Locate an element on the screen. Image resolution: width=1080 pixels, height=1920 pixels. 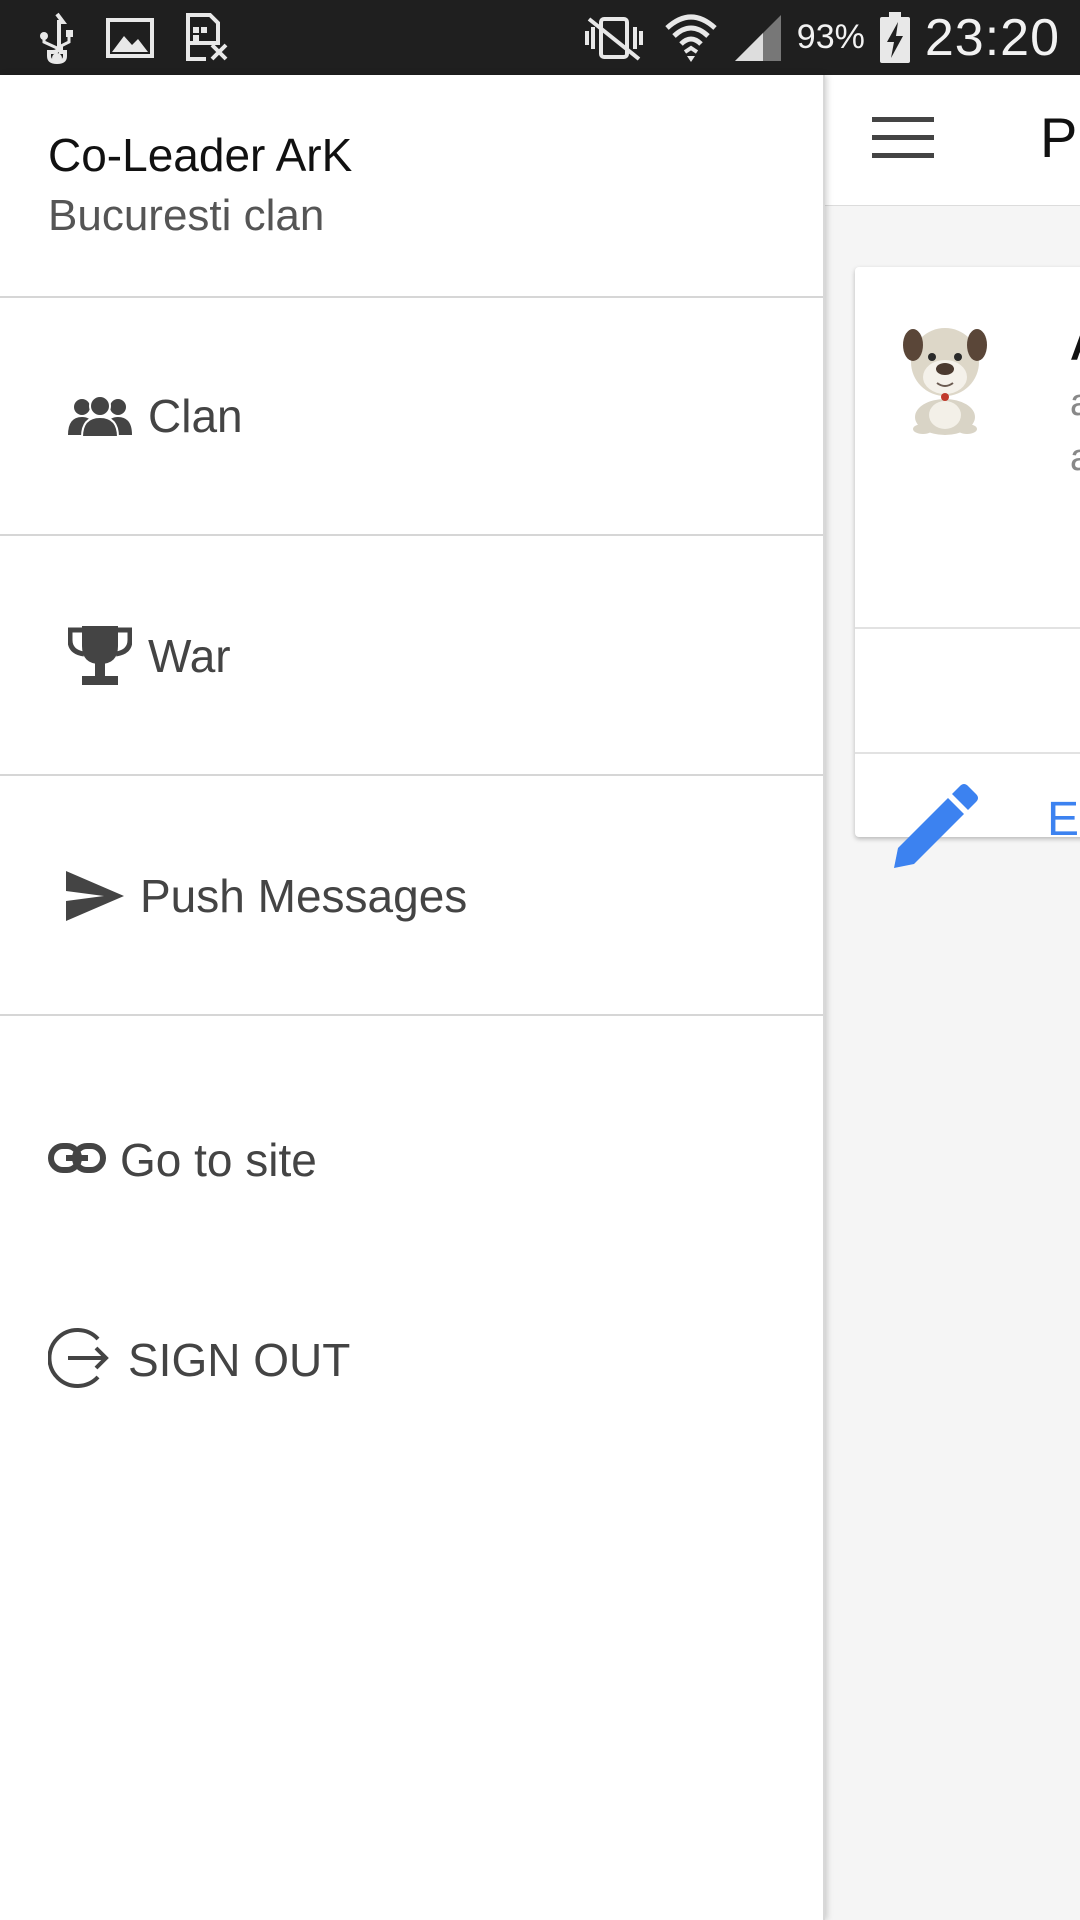
clan-name: Bucuresti clan is located at coordinates (186, 215).